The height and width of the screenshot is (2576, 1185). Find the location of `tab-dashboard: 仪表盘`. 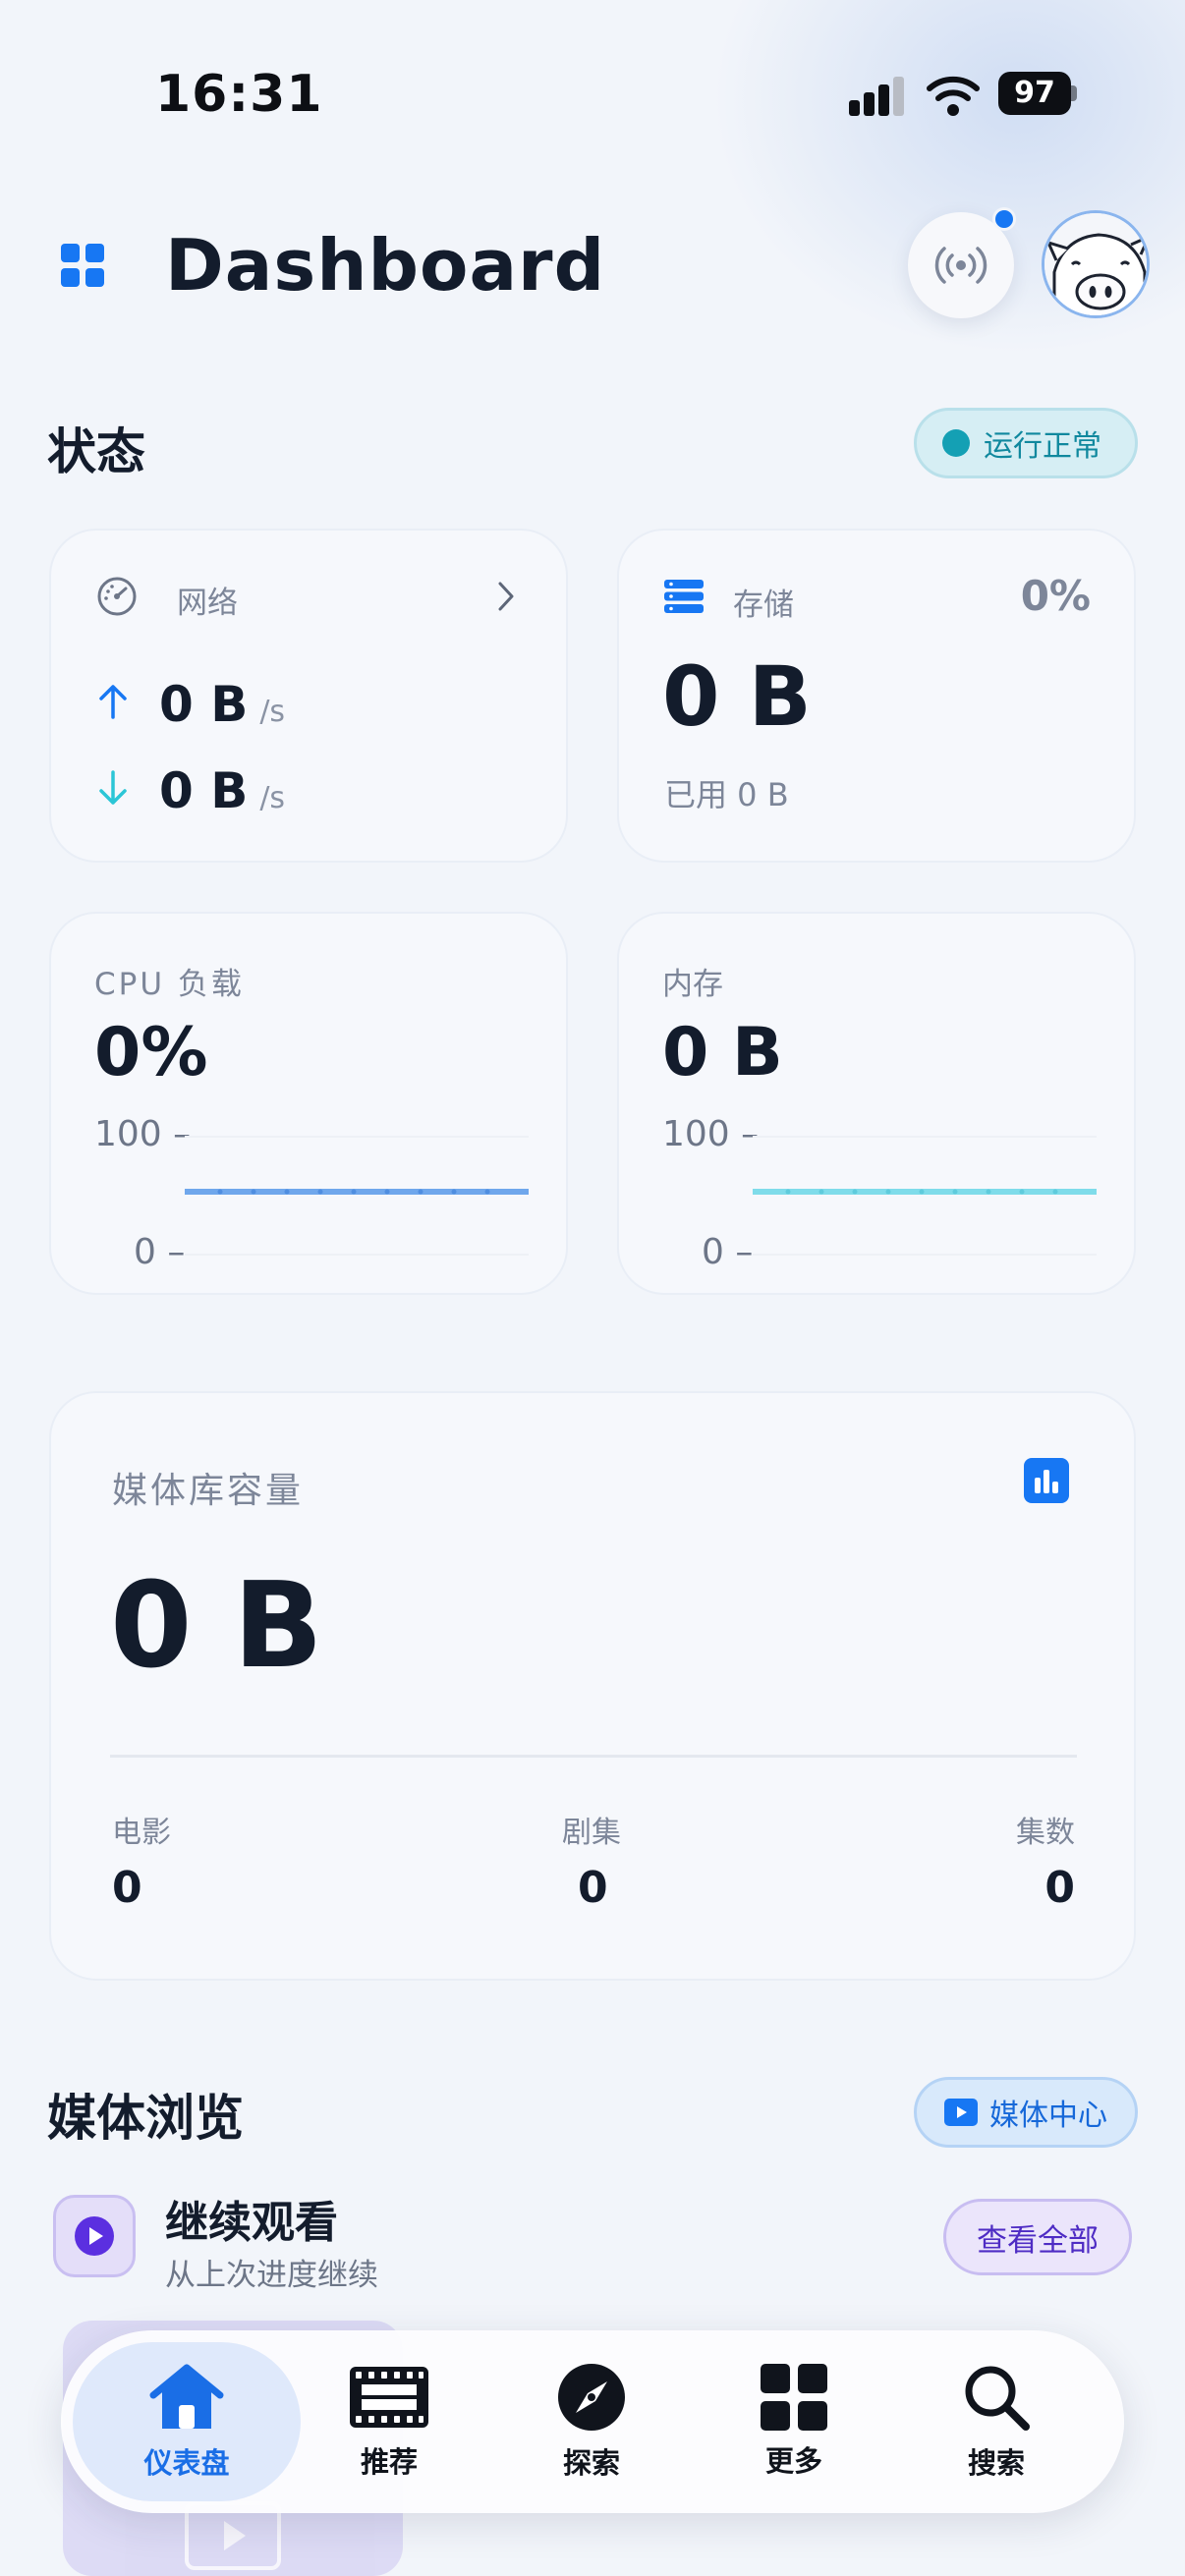

tab-dashboard: 仪表盘 is located at coordinates (186, 2421).